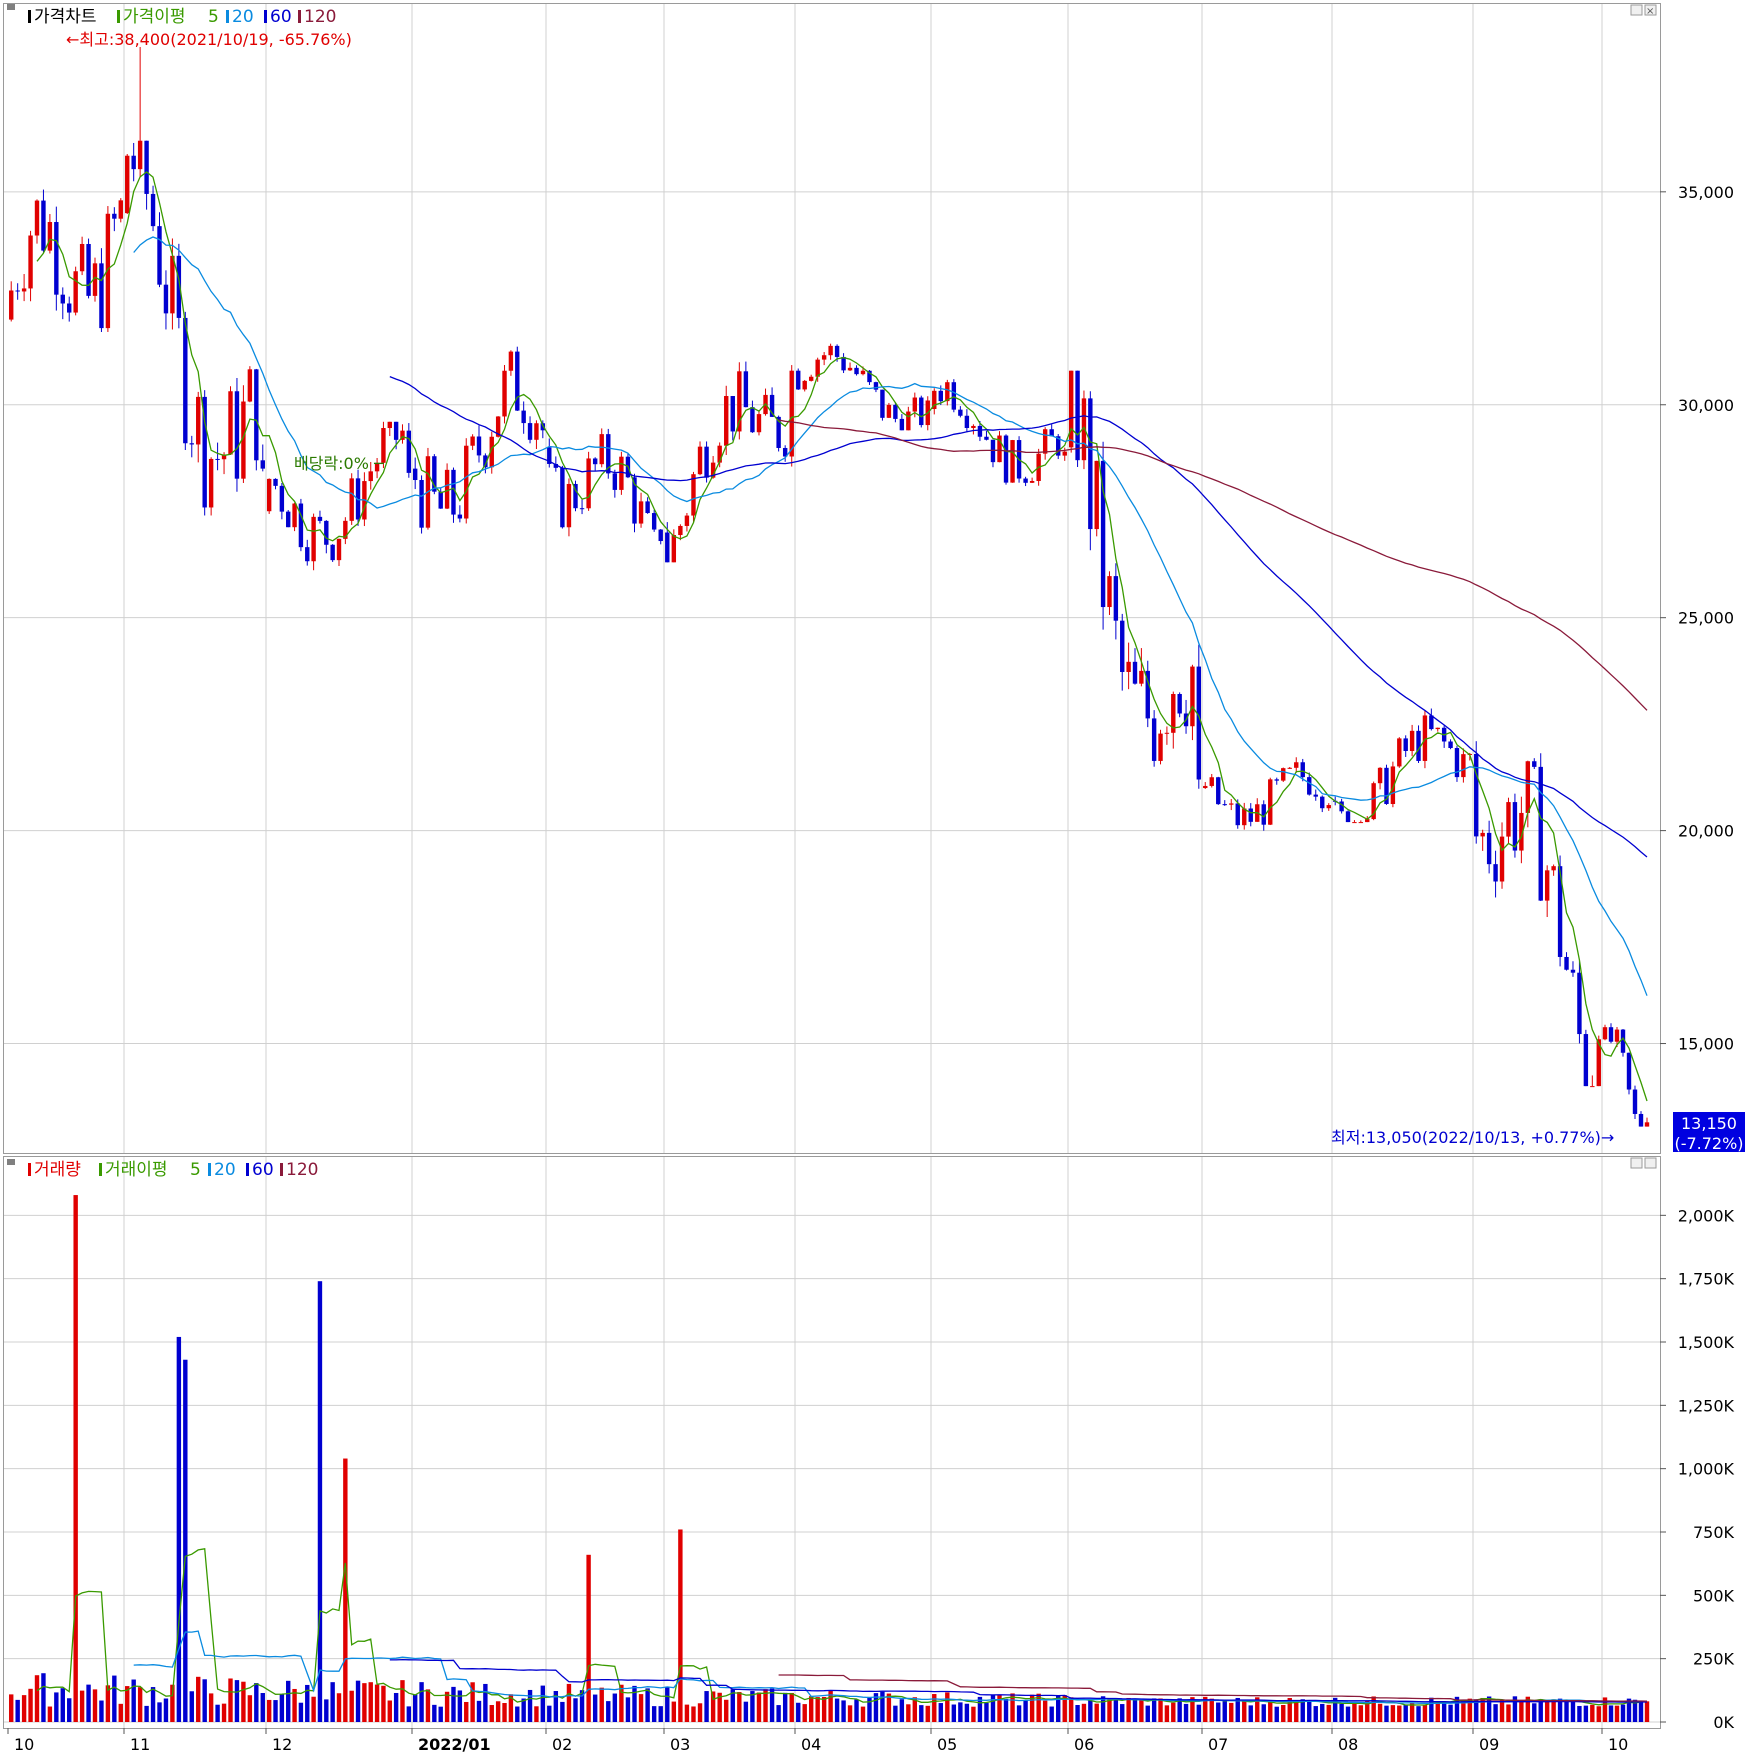  What do you see at coordinates (302, 1170) in the screenshot?
I see `legend-vma-120: 120` at bounding box center [302, 1170].